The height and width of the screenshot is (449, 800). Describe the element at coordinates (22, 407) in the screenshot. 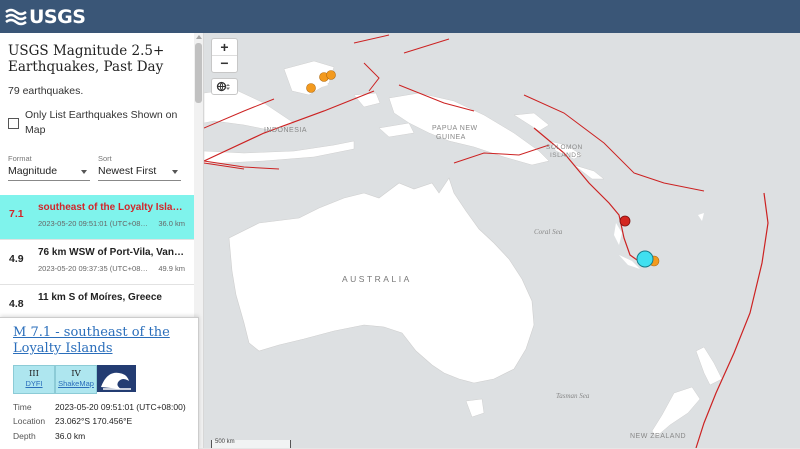

I see `time-label: Time` at that location.